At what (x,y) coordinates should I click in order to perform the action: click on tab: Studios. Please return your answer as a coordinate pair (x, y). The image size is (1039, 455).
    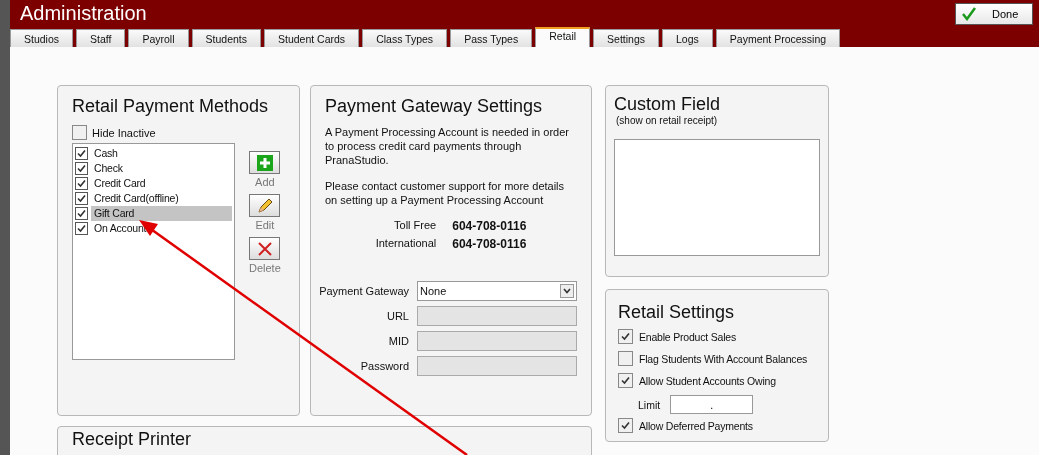
    Looking at the image, I should click on (42, 38).